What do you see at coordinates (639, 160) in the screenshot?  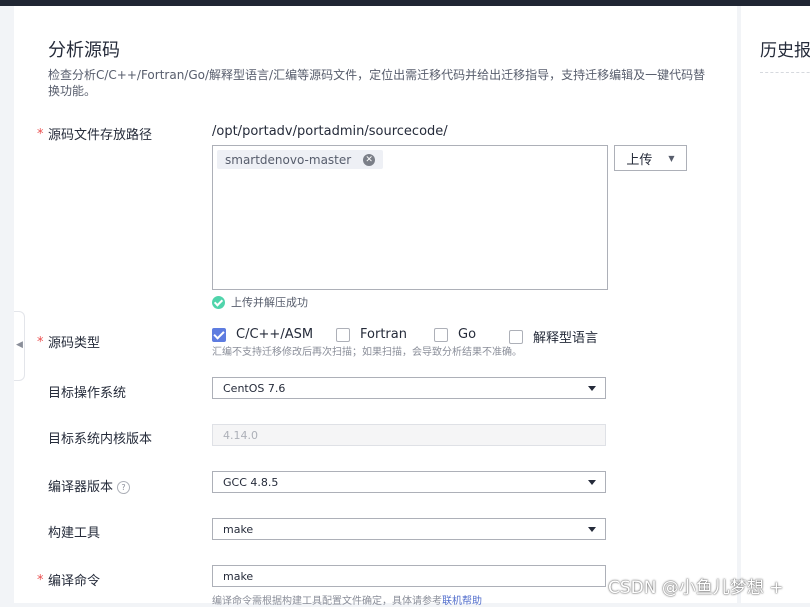 I see `upload-button-label: 上传` at bounding box center [639, 160].